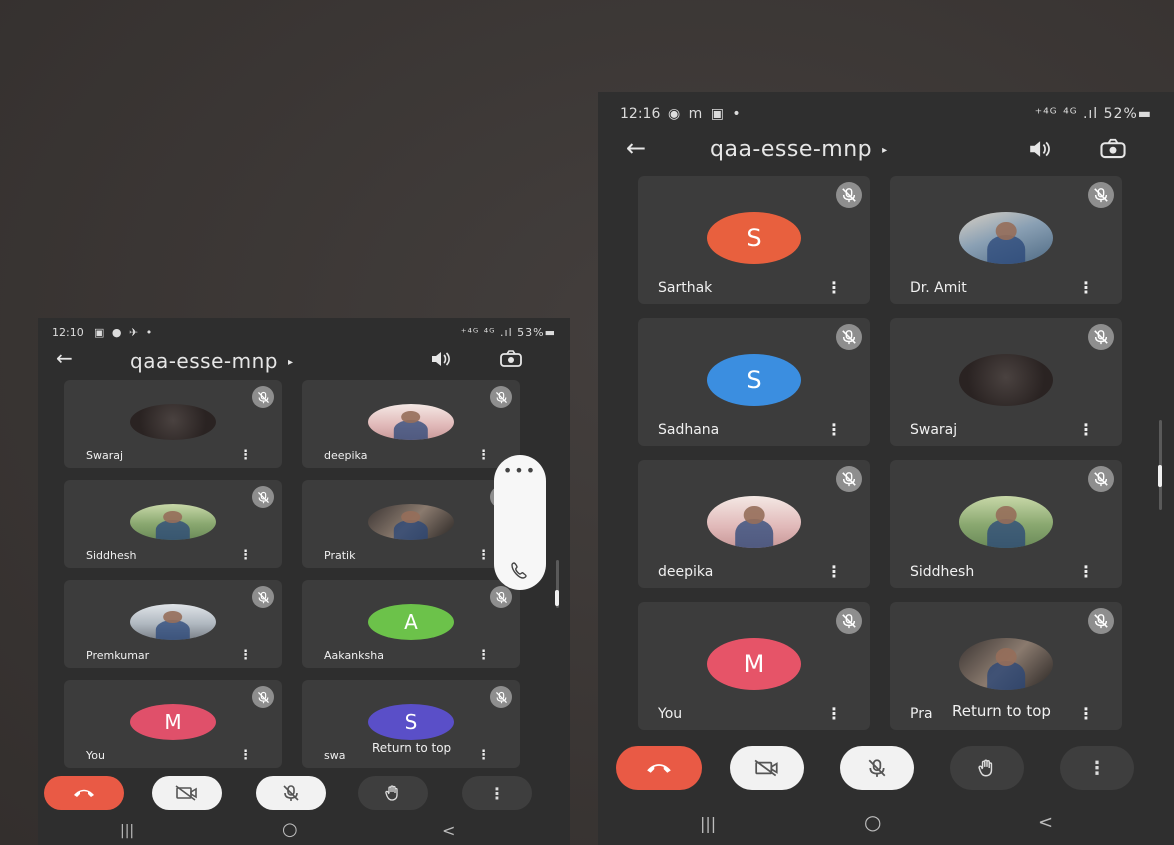 The image size is (1174, 845). What do you see at coordinates (640, 114) in the screenshot?
I see `status-time: 12:16` at bounding box center [640, 114].